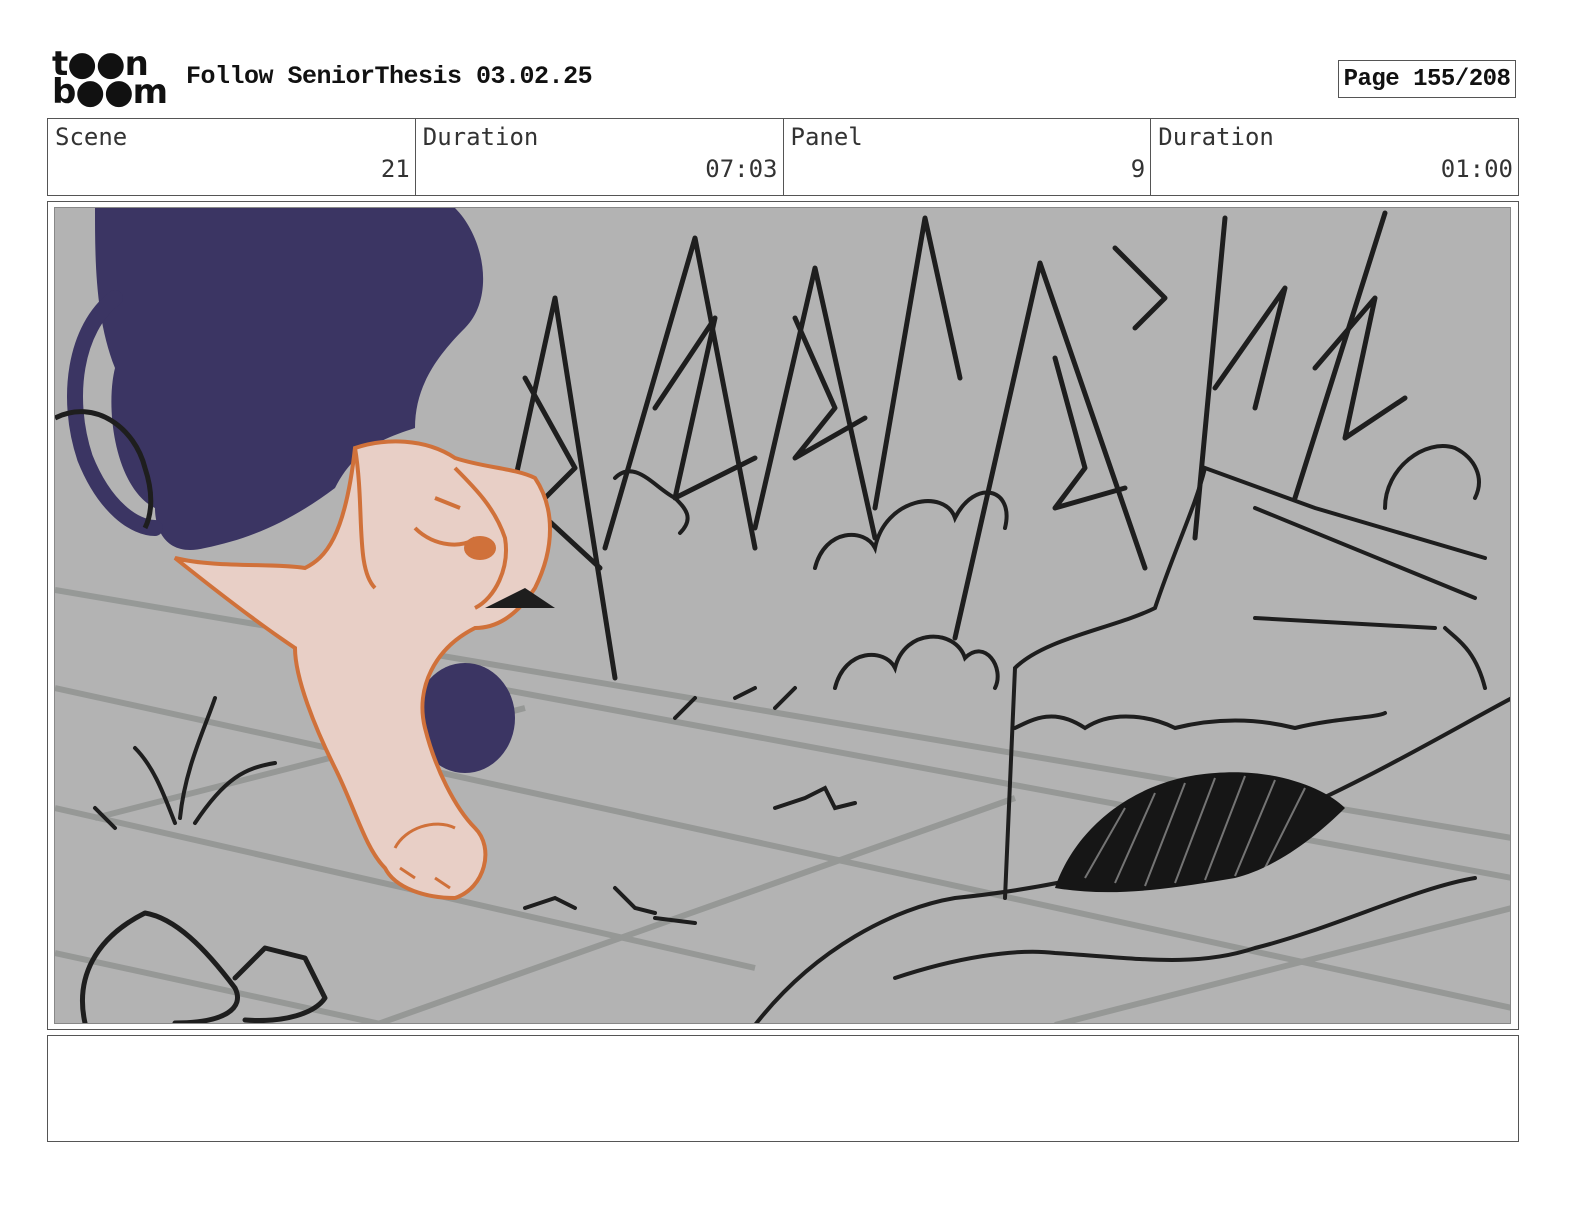 The width and height of the screenshot is (1584, 1224). What do you see at coordinates (389, 76) in the screenshot?
I see `document-title: Follow SeniorThesis 03.02.25` at bounding box center [389, 76].